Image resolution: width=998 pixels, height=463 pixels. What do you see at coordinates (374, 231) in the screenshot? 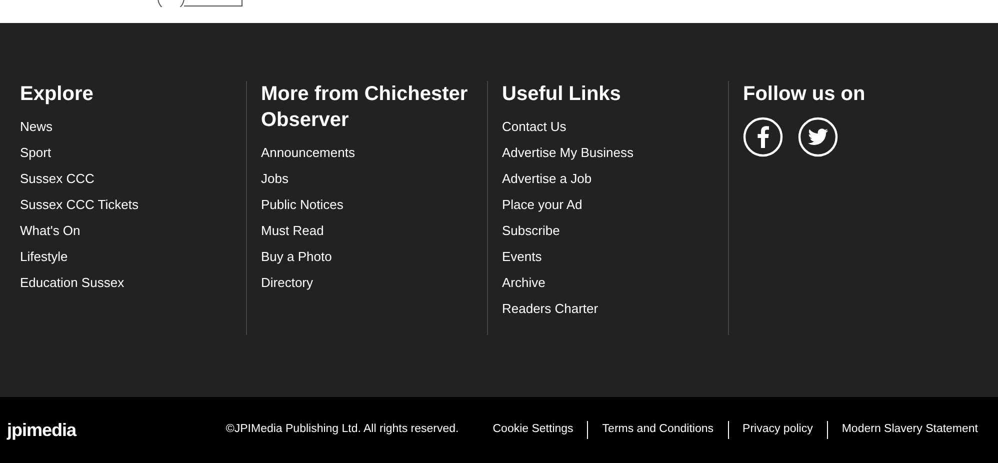
I see `footer-link: Must Read` at bounding box center [374, 231].